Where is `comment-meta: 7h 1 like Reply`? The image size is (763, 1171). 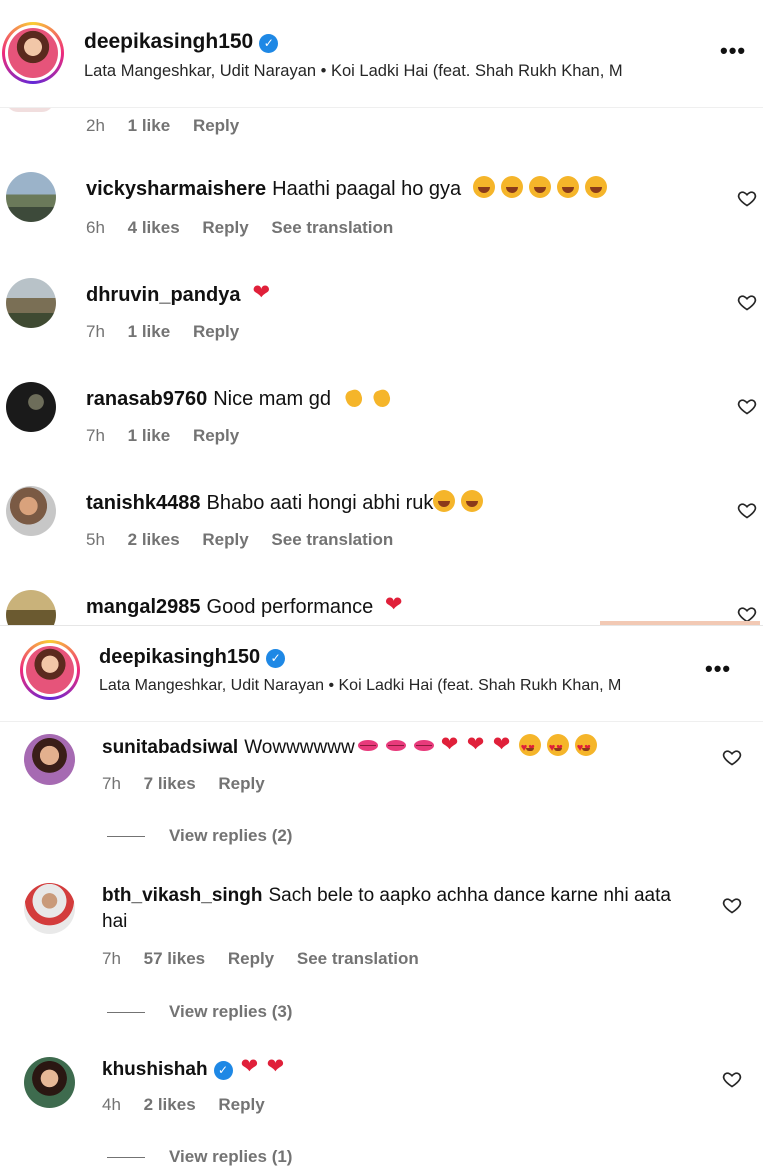 comment-meta: 7h 1 like Reply is located at coordinates (171, 332).